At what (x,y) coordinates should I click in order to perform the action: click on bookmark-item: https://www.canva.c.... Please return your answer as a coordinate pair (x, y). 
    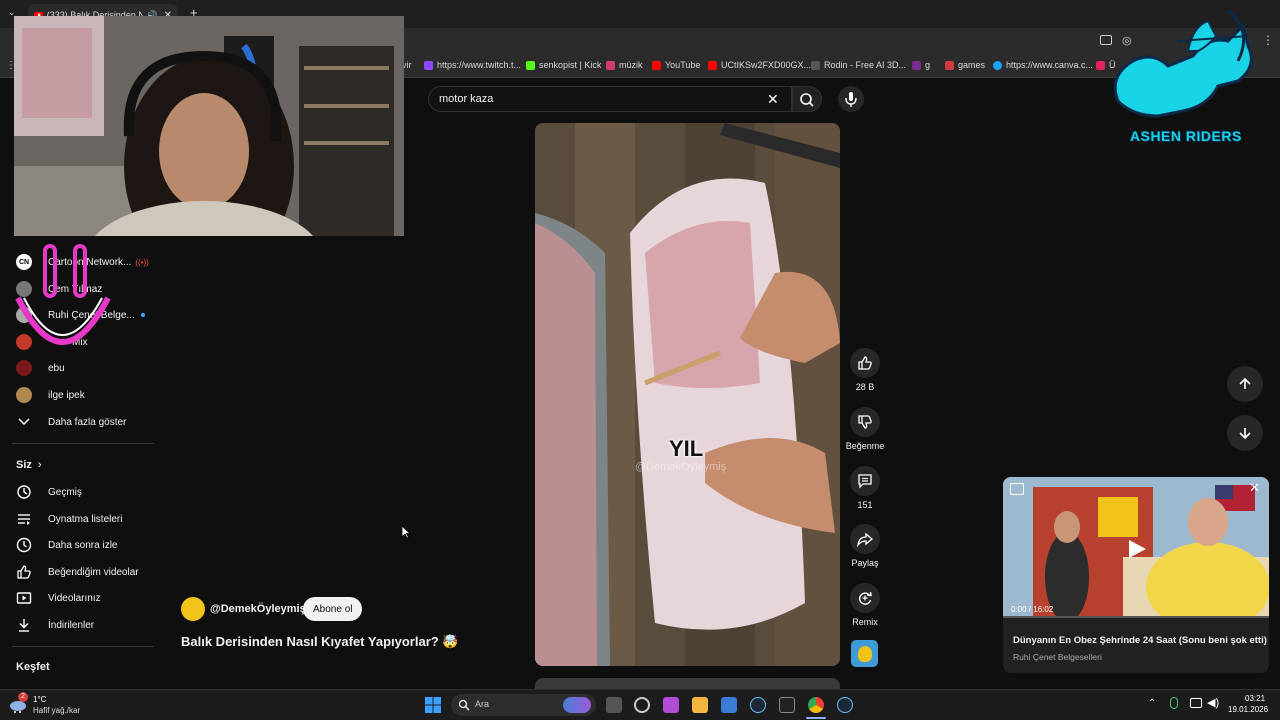
    Looking at the image, I should click on (1043, 65).